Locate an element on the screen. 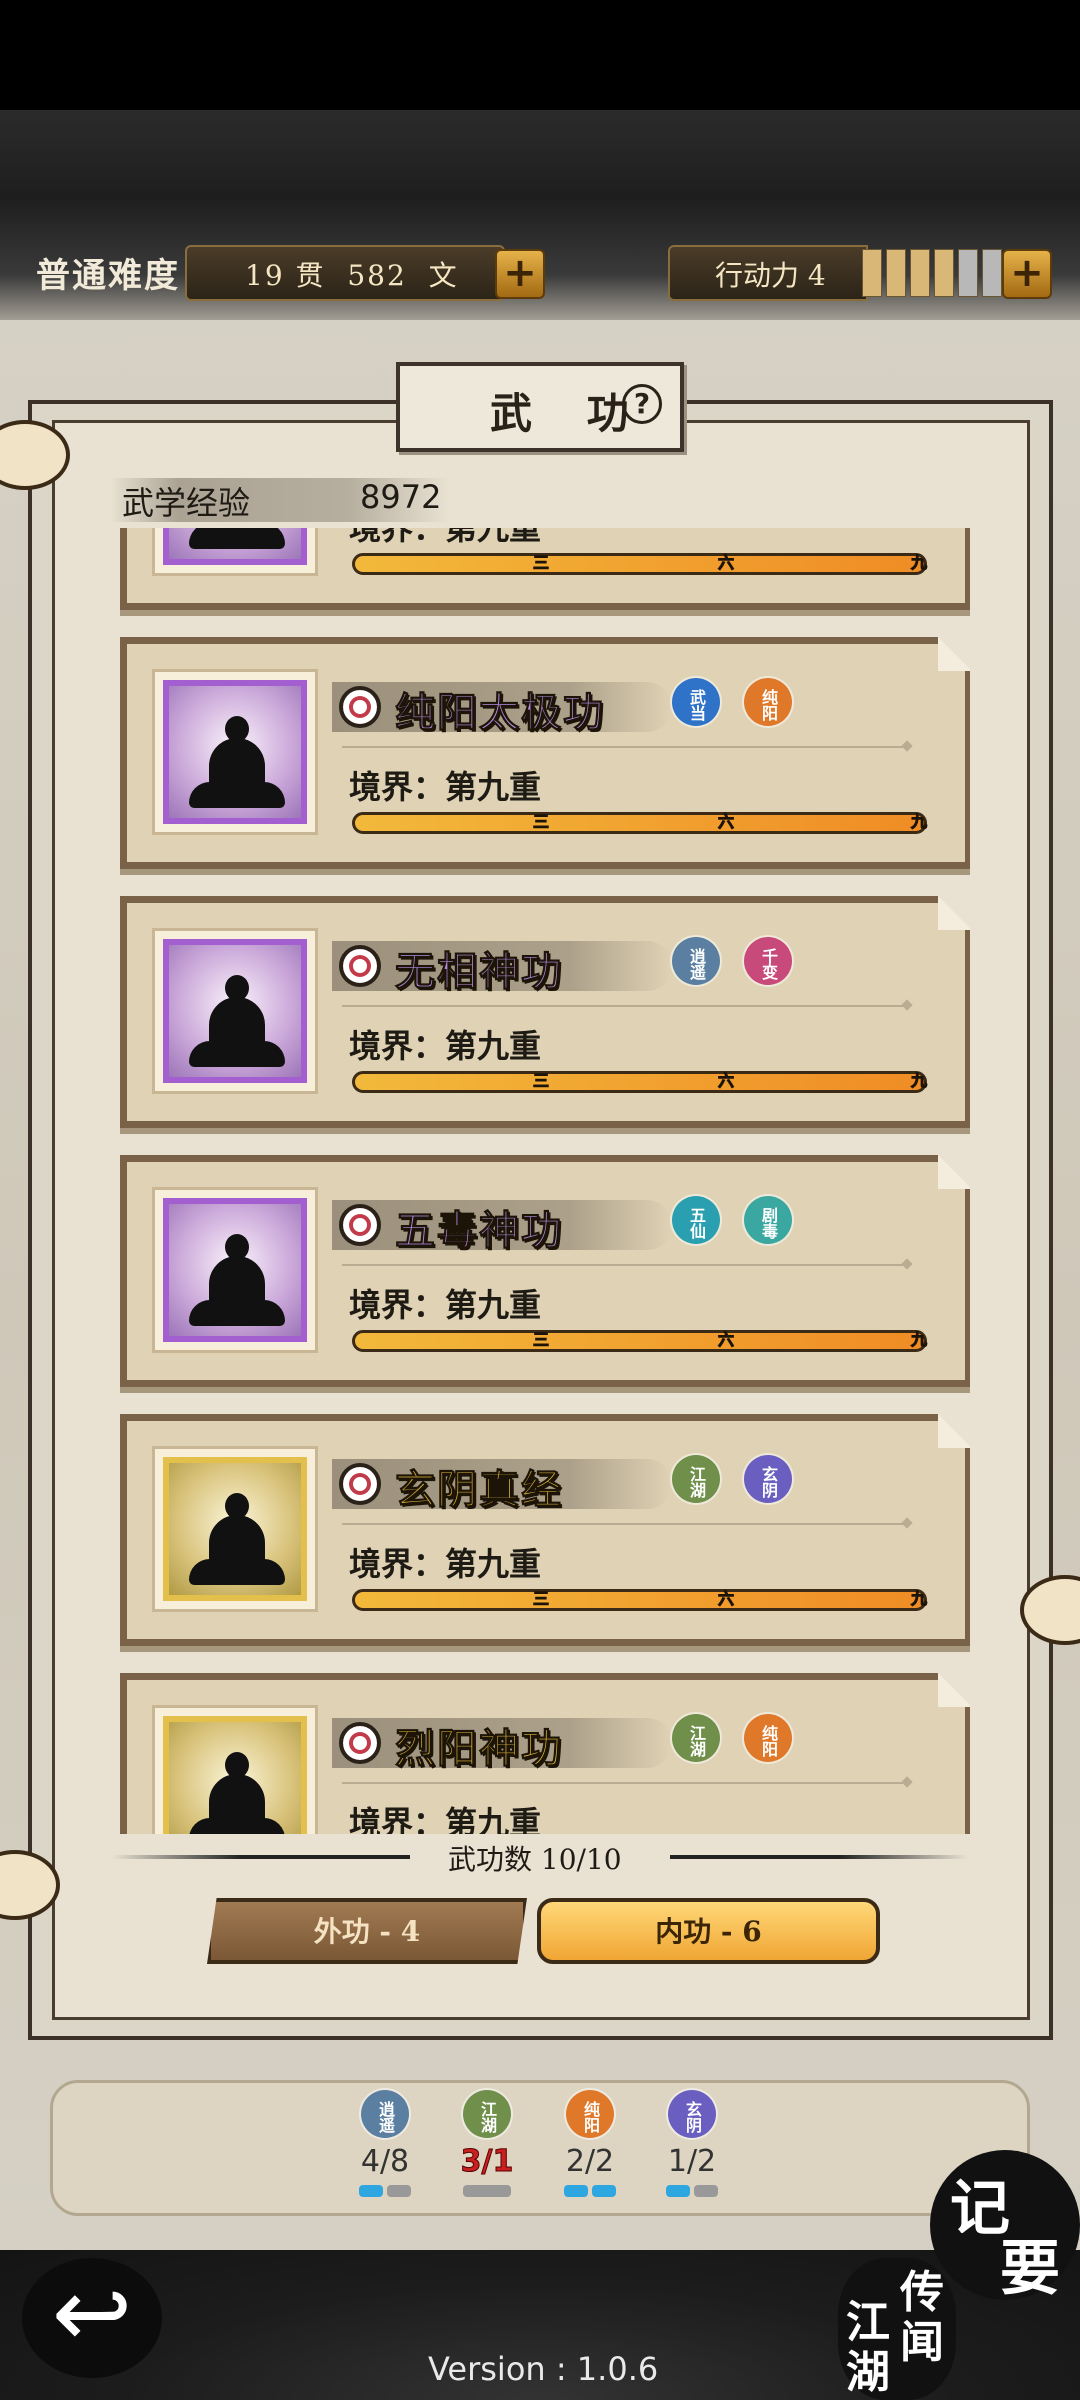 The height and width of the screenshot is (2400, 1080). faction-stat: 逍遥 4/8 is located at coordinates (385, 2143).